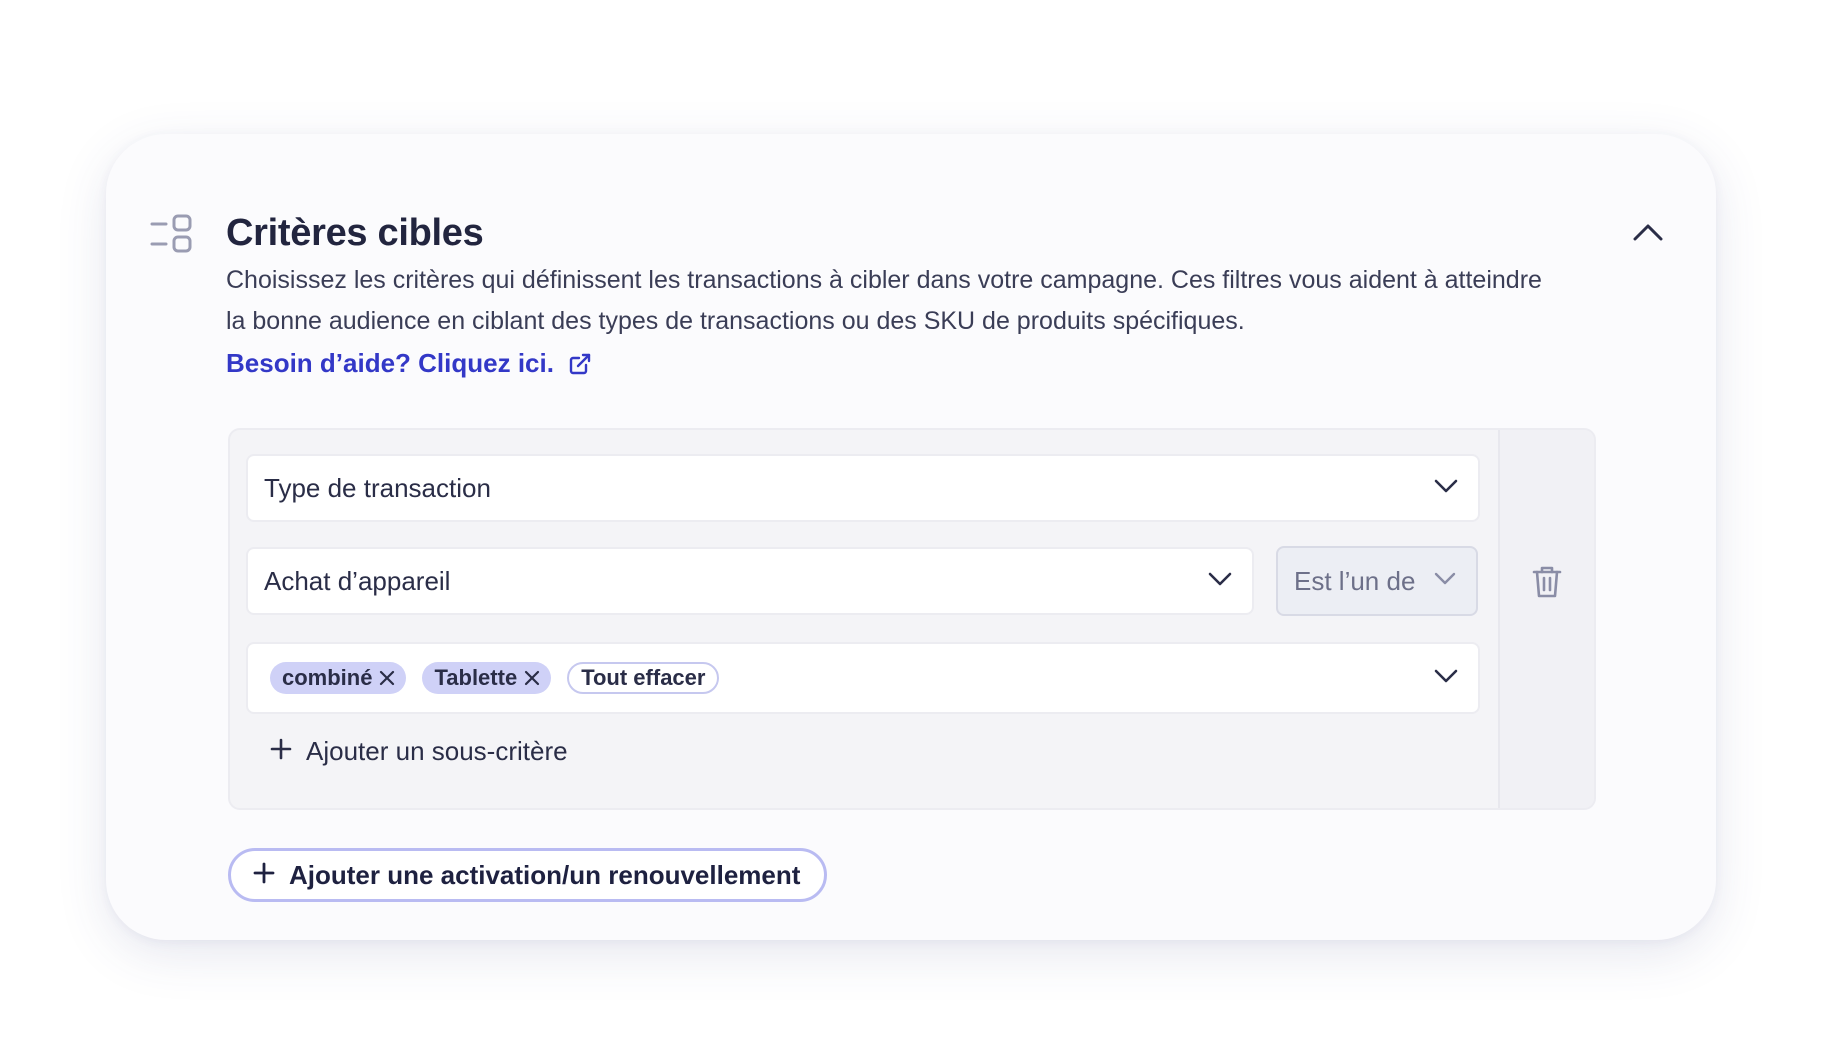 This screenshot has height=1040, width=1822. Describe the element at coordinates (377, 487) in the screenshot. I see `transaction-type-value: Type de transaction` at that location.